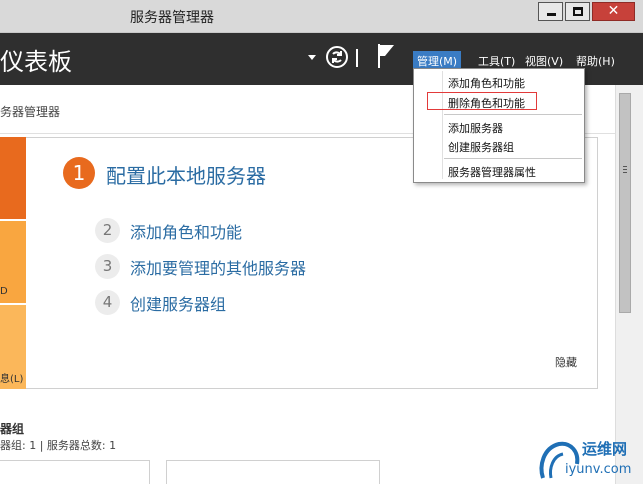 Image resolution: width=643 pixels, height=484 pixels. I want to click on menu-item-add-roles: 添加角色和功能, so click(486, 83).